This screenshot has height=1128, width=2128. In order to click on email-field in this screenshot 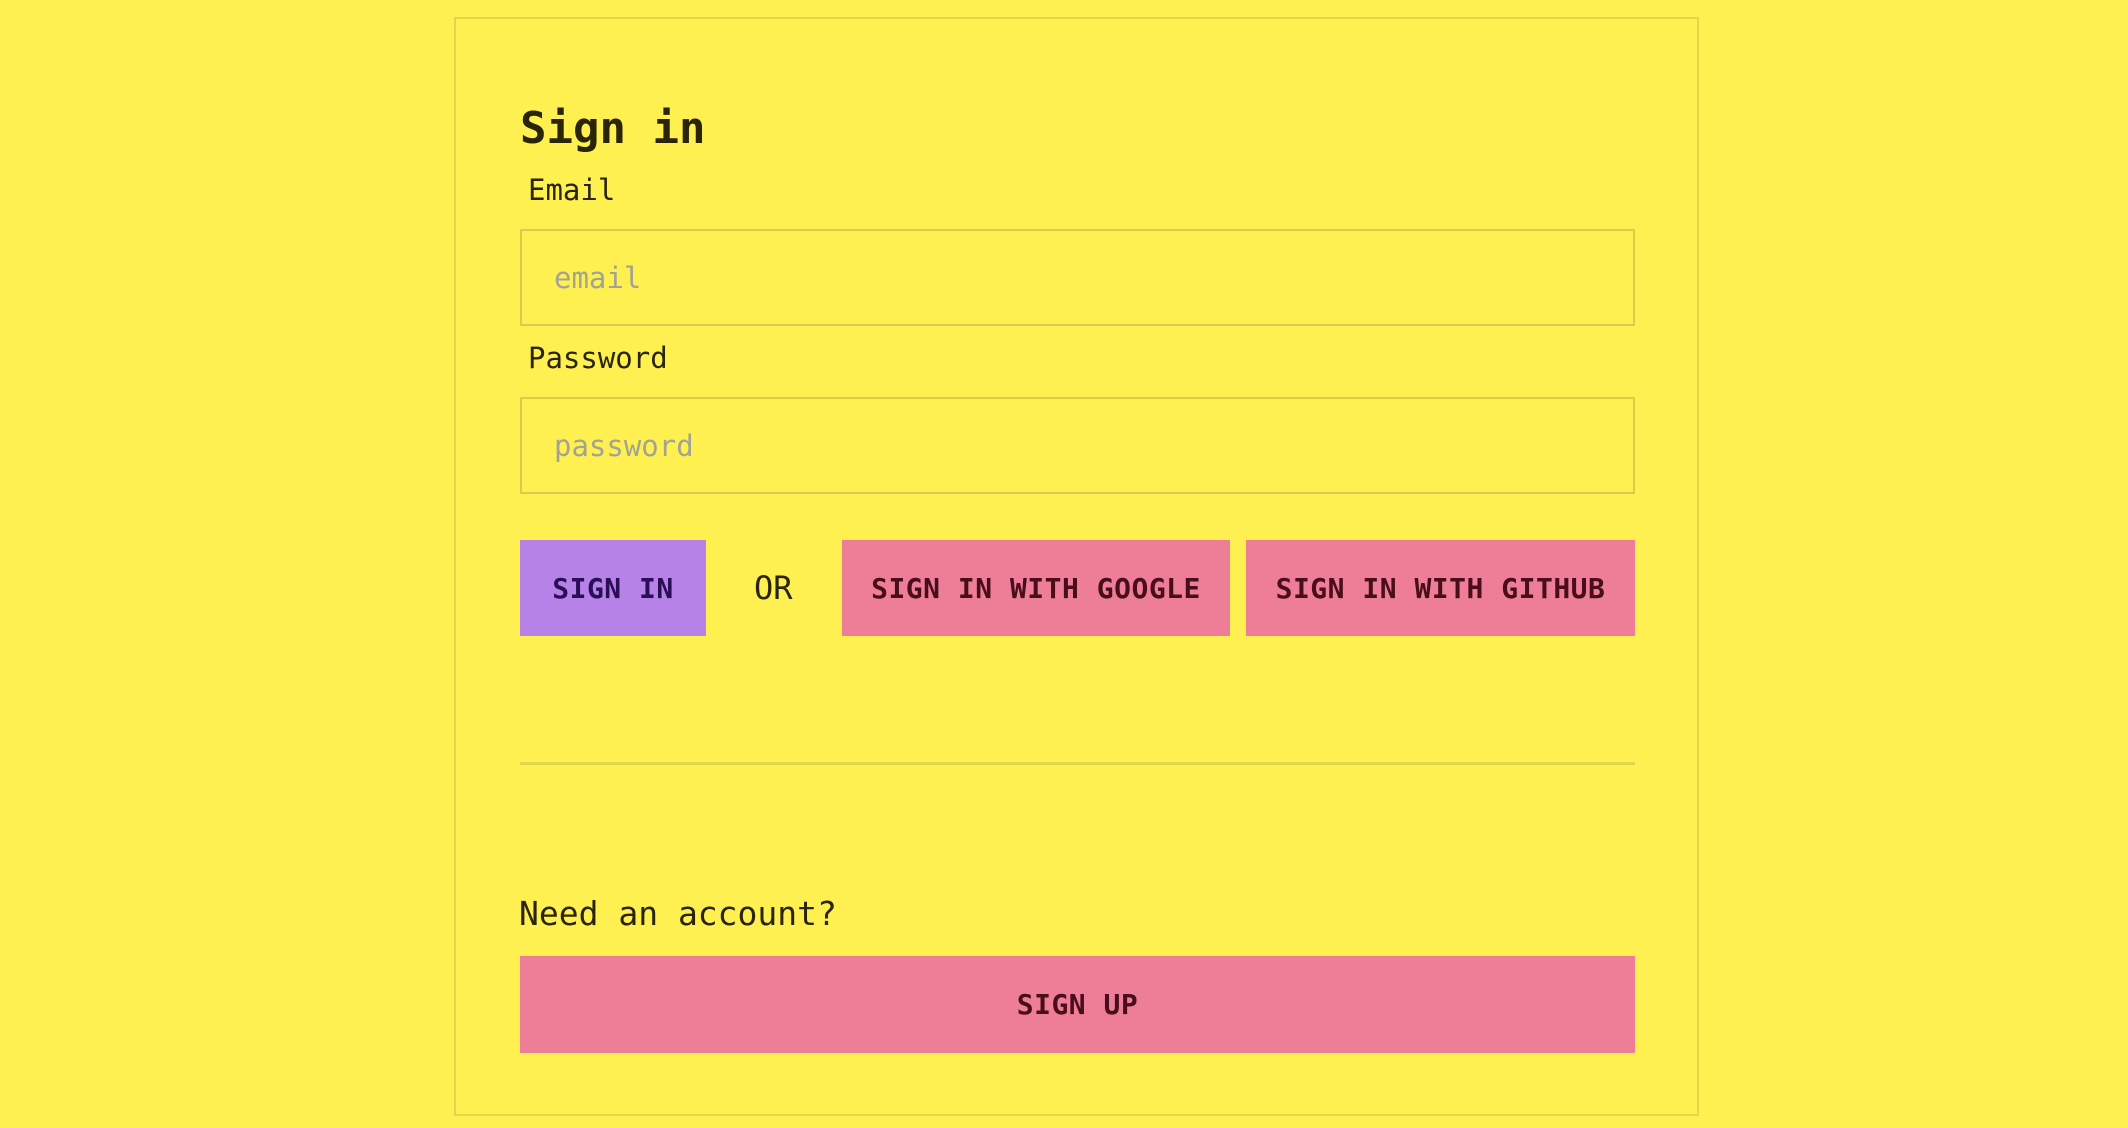, I will do `click(1077, 277)`.